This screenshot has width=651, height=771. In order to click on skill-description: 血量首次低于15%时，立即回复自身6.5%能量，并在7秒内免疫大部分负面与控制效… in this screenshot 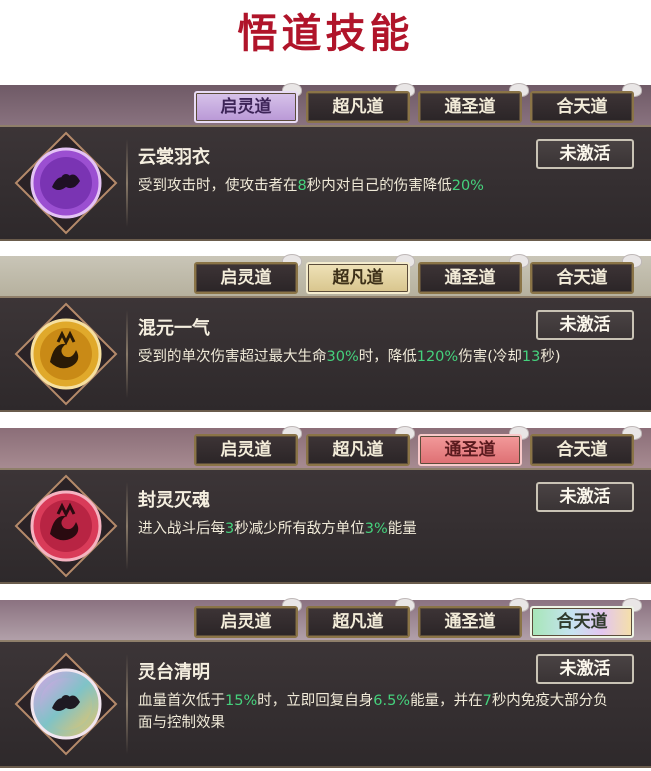, I will do `click(373, 712)`.